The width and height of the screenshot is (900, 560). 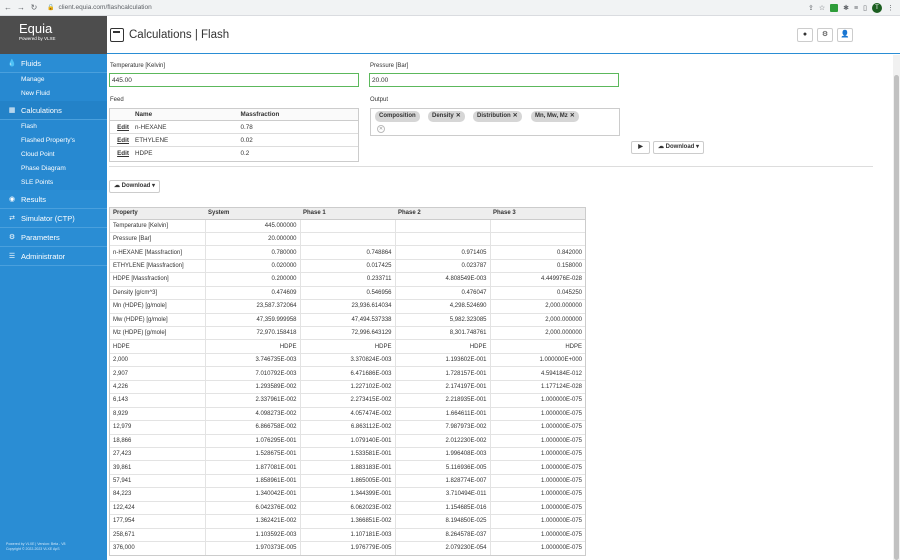 I want to click on gear-icon: ⚙, so click(x=825, y=35).